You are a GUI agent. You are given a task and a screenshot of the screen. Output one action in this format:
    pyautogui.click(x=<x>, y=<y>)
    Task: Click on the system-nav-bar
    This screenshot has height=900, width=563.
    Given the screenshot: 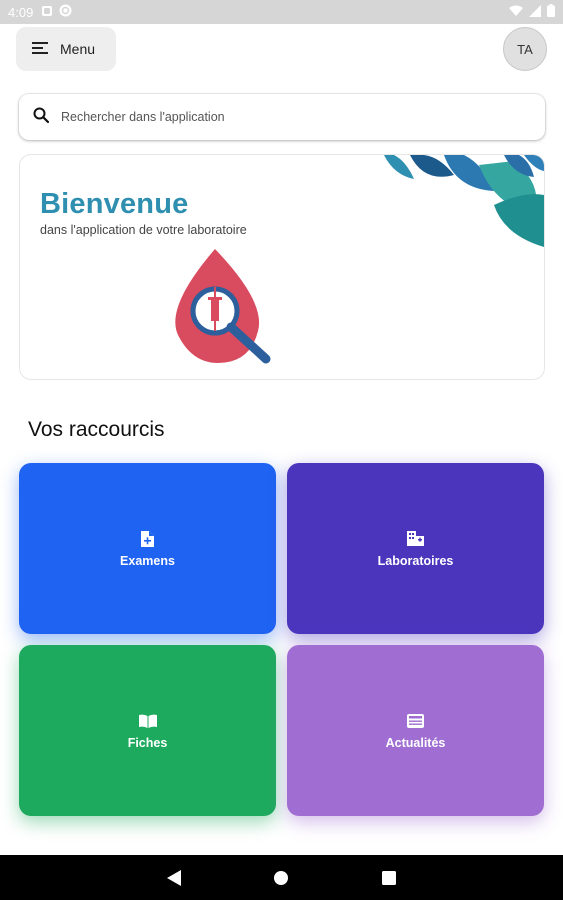 What is the action you would take?
    pyautogui.click(x=281, y=877)
    